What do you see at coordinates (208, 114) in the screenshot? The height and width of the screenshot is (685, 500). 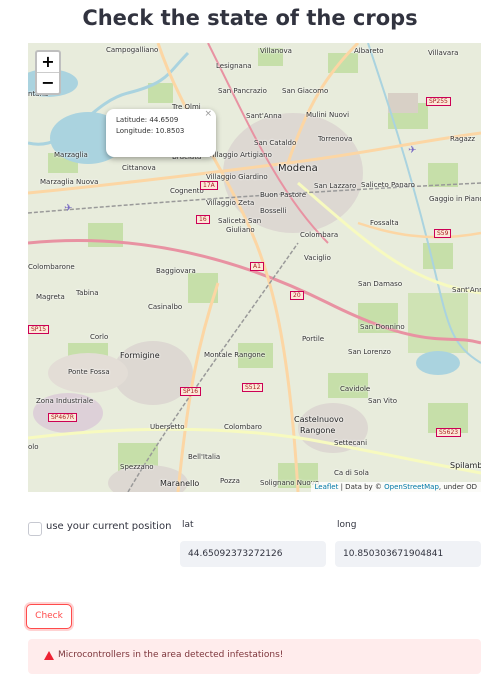 I see `popup-close-icon: ×` at bounding box center [208, 114].